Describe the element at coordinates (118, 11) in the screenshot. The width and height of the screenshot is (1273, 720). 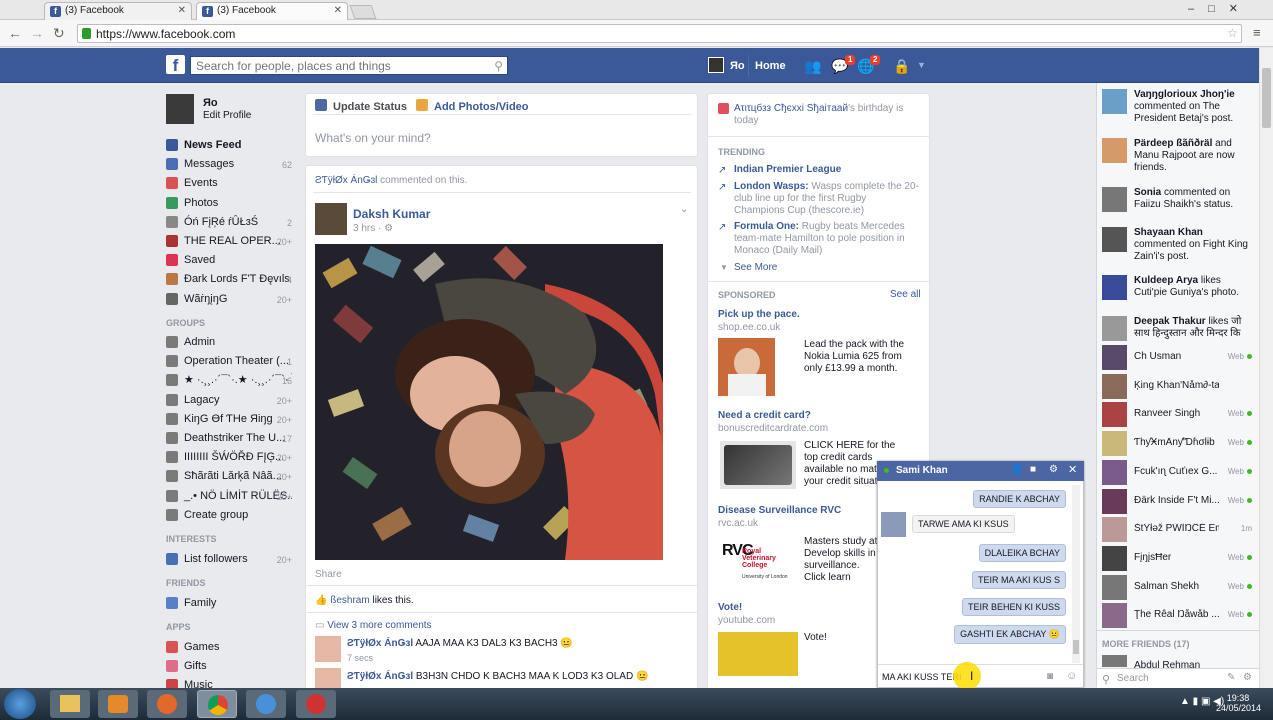
I see `browser-tab: f (3) Facebook ✕` at that location.